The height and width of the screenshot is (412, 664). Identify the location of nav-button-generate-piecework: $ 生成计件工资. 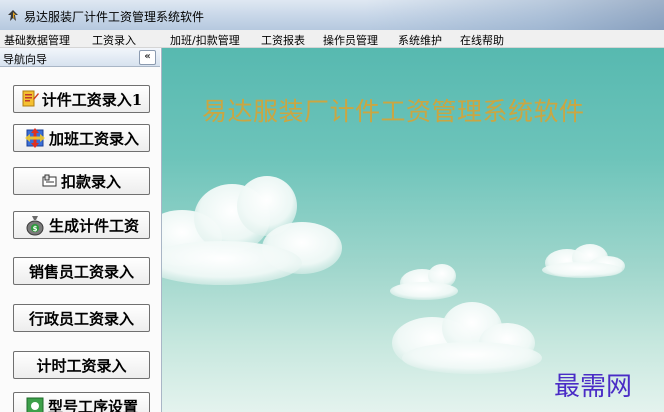
(81, 225).